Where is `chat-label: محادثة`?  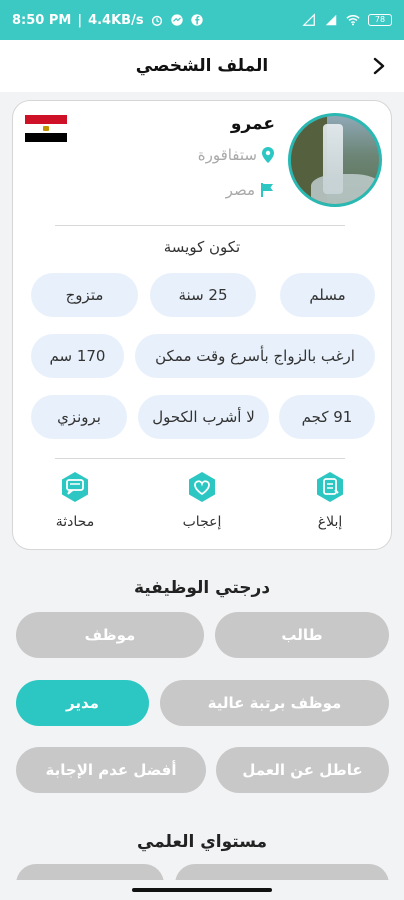 chat-label: محادثة is located at coordinates (75, 522).